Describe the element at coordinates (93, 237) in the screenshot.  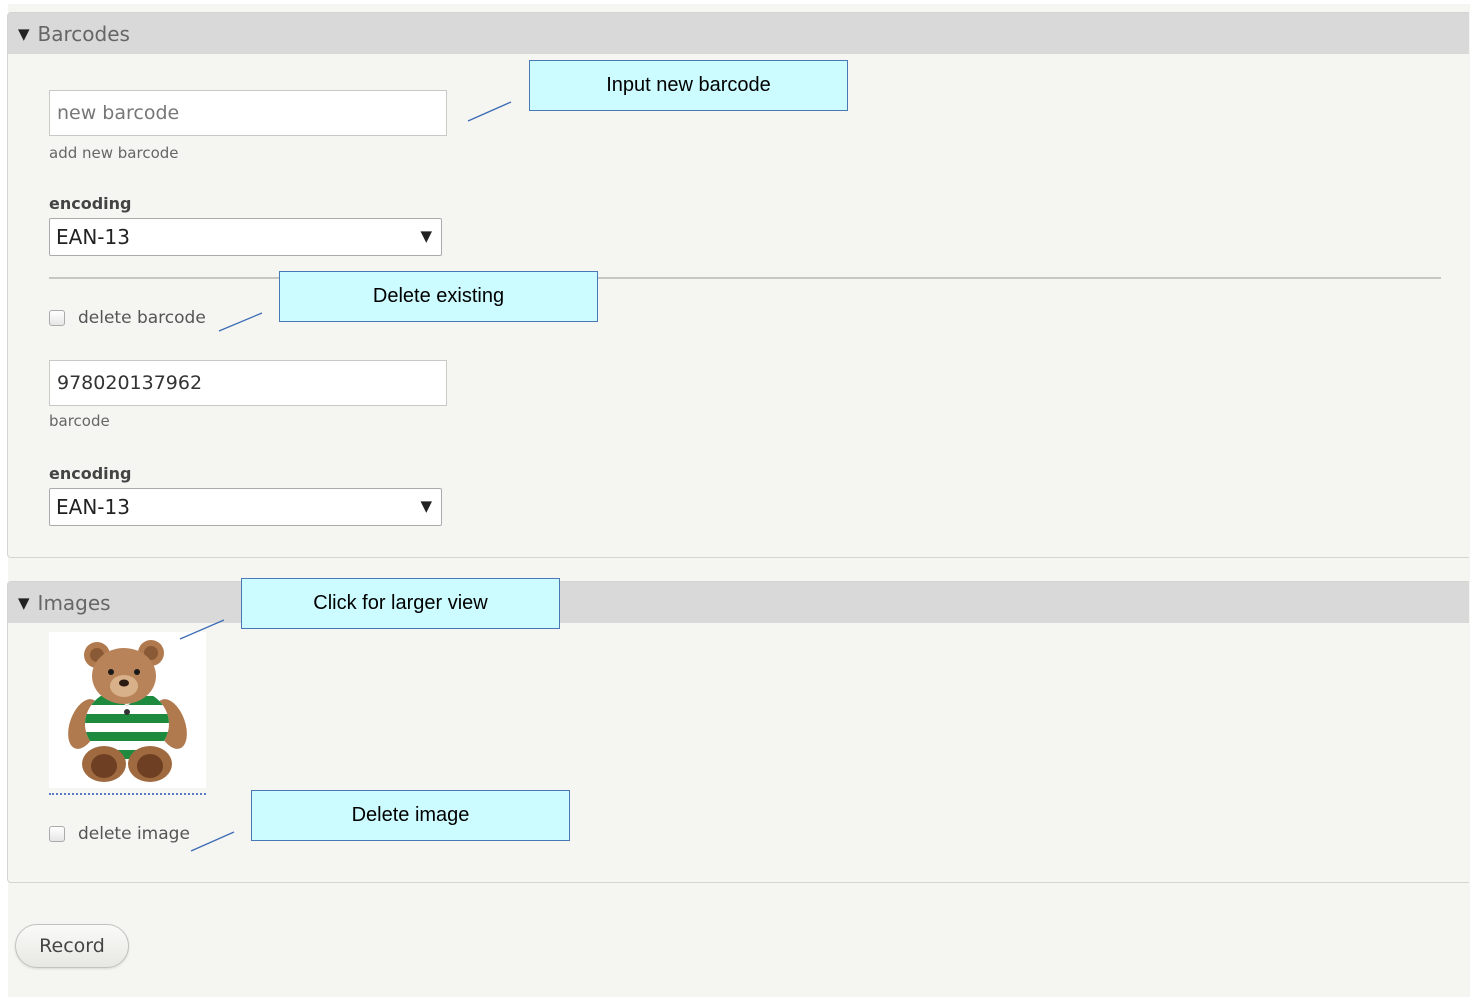
I see `new-encoding-value: EAN-13` at that location.